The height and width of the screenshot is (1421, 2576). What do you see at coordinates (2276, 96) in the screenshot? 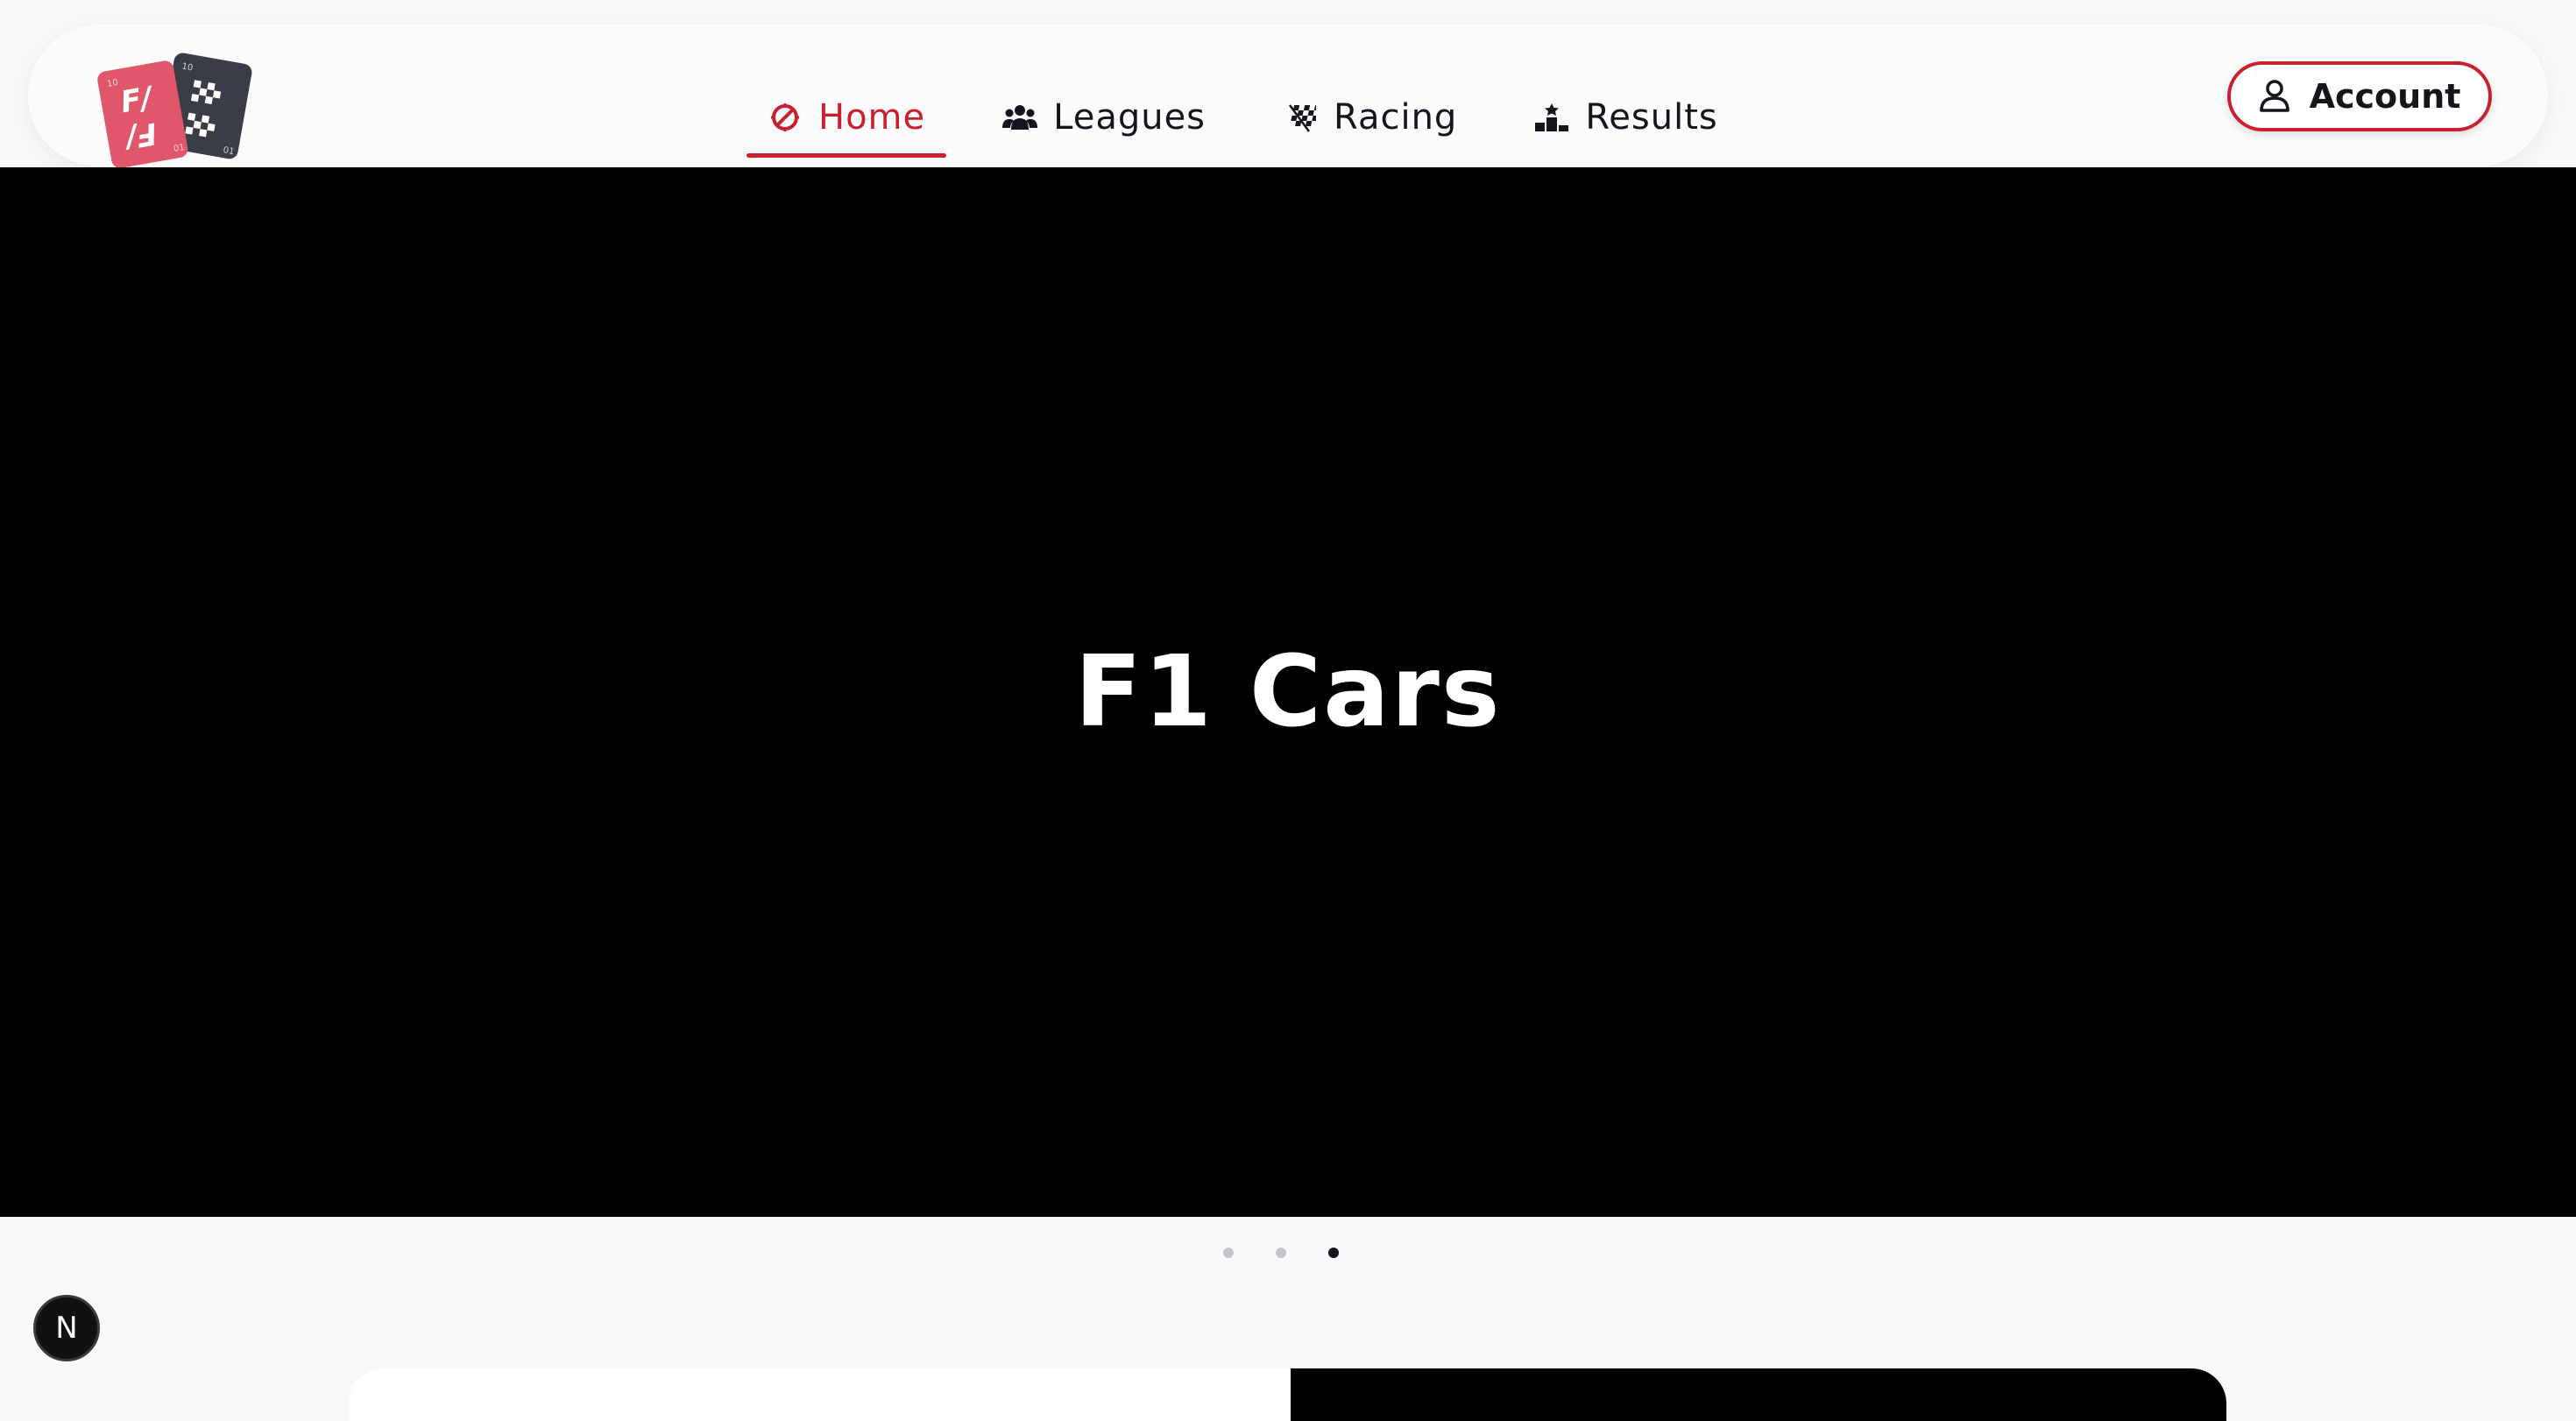
I see `user-icon` at bounding box center [2276, 96].